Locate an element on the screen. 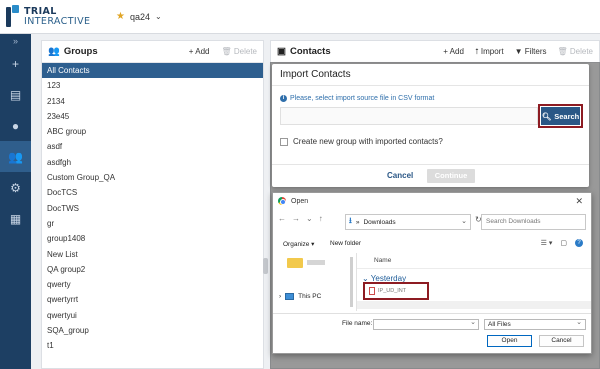 The width and height of the screenshot is (600, 369). address-bar: ⭳ » Downloads ⌄ is located at coordinates (408, 222).